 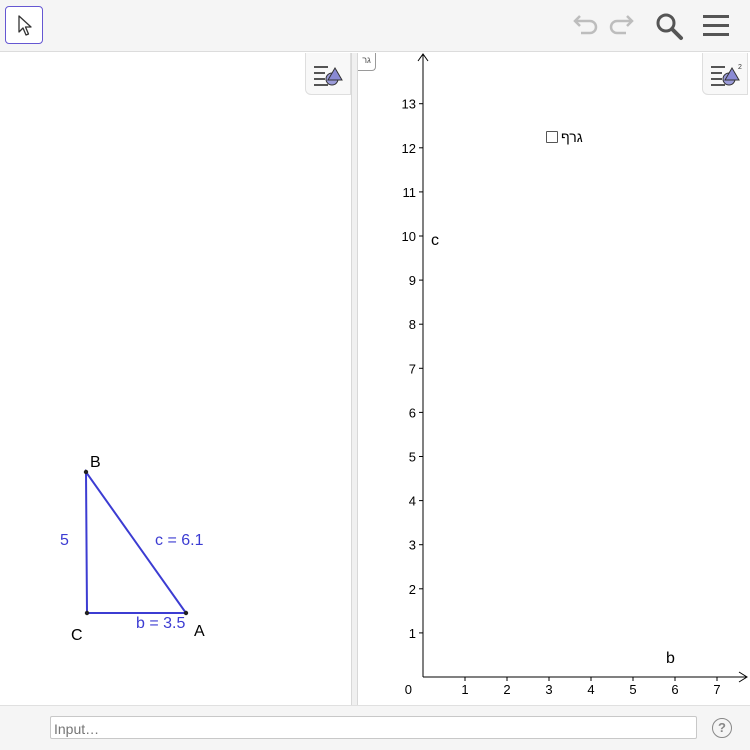 What do you see at coordinates (77, 635) in the screenshot?
I see `point-c-label: C` at bounding box center [77, 635].